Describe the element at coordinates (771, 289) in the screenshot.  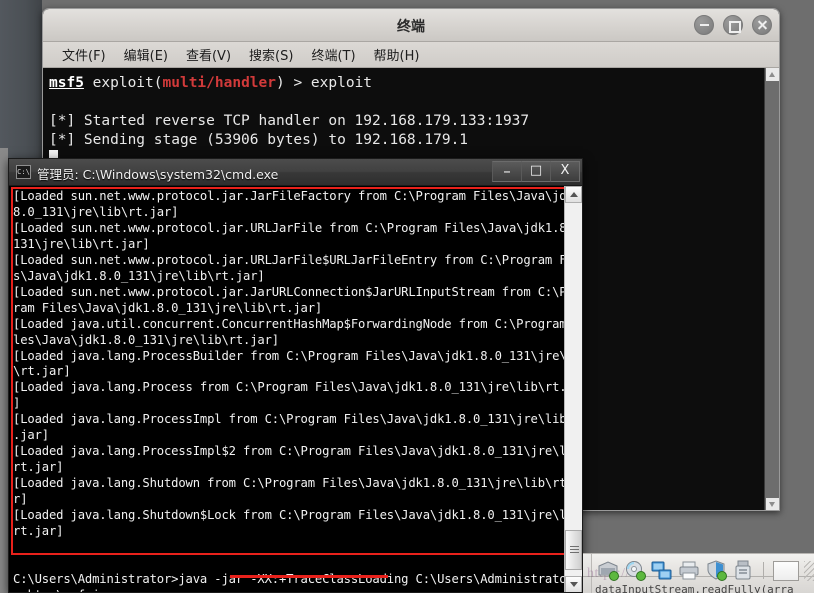
I see `terminal-scrollbar` at that location.